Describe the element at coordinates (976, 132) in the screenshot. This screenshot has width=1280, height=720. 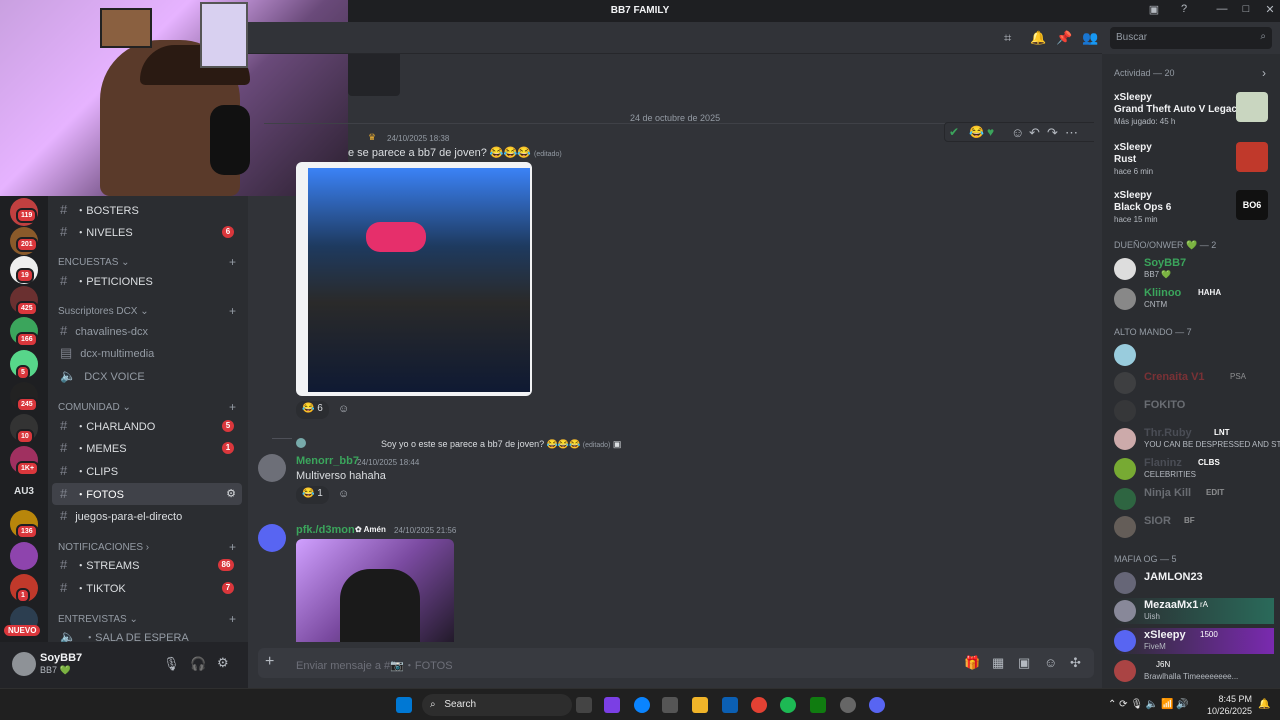
I see `laugh-reaction-icon: 😂` at that location.